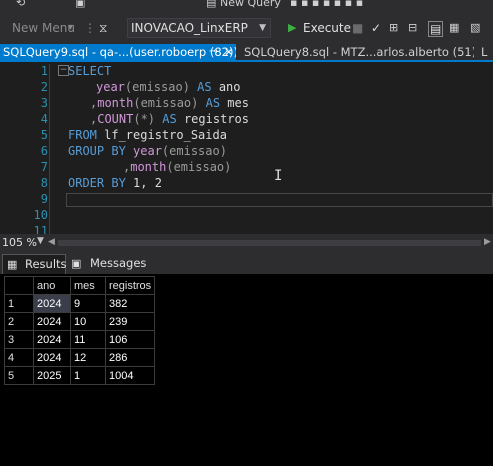  What do you see at coordinates (327, 28) in the screenshot?
I see `execute-button: Execute` at bounding box center [327, 28].